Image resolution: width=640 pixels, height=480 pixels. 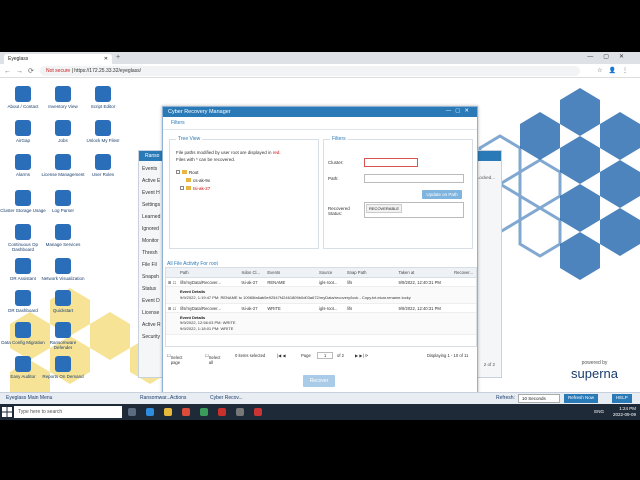 What do you see at coordinates (384, 208) in the screenshot?
I see `recoverable-chip: RECOVERABLE` at bounding box center [384, 208].